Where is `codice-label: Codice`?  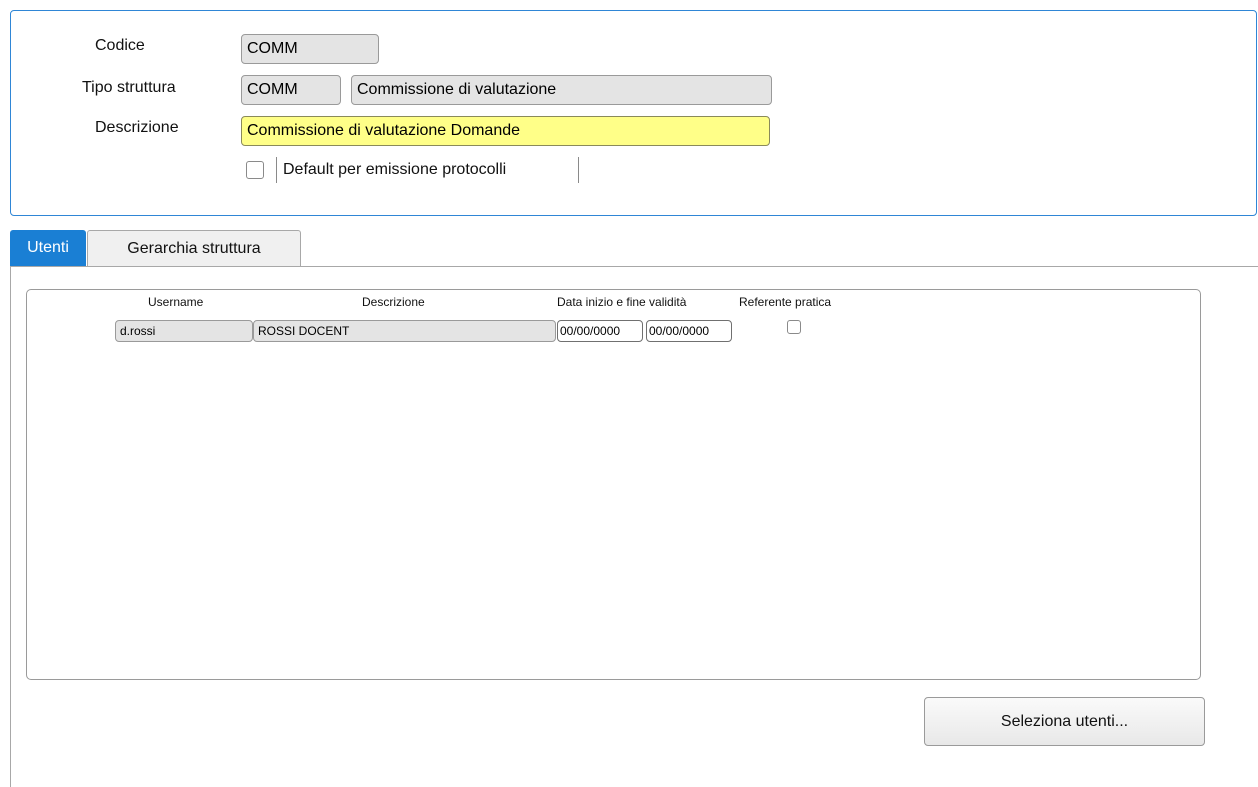
codice-label: Codice is located at coordinates (120, 45).